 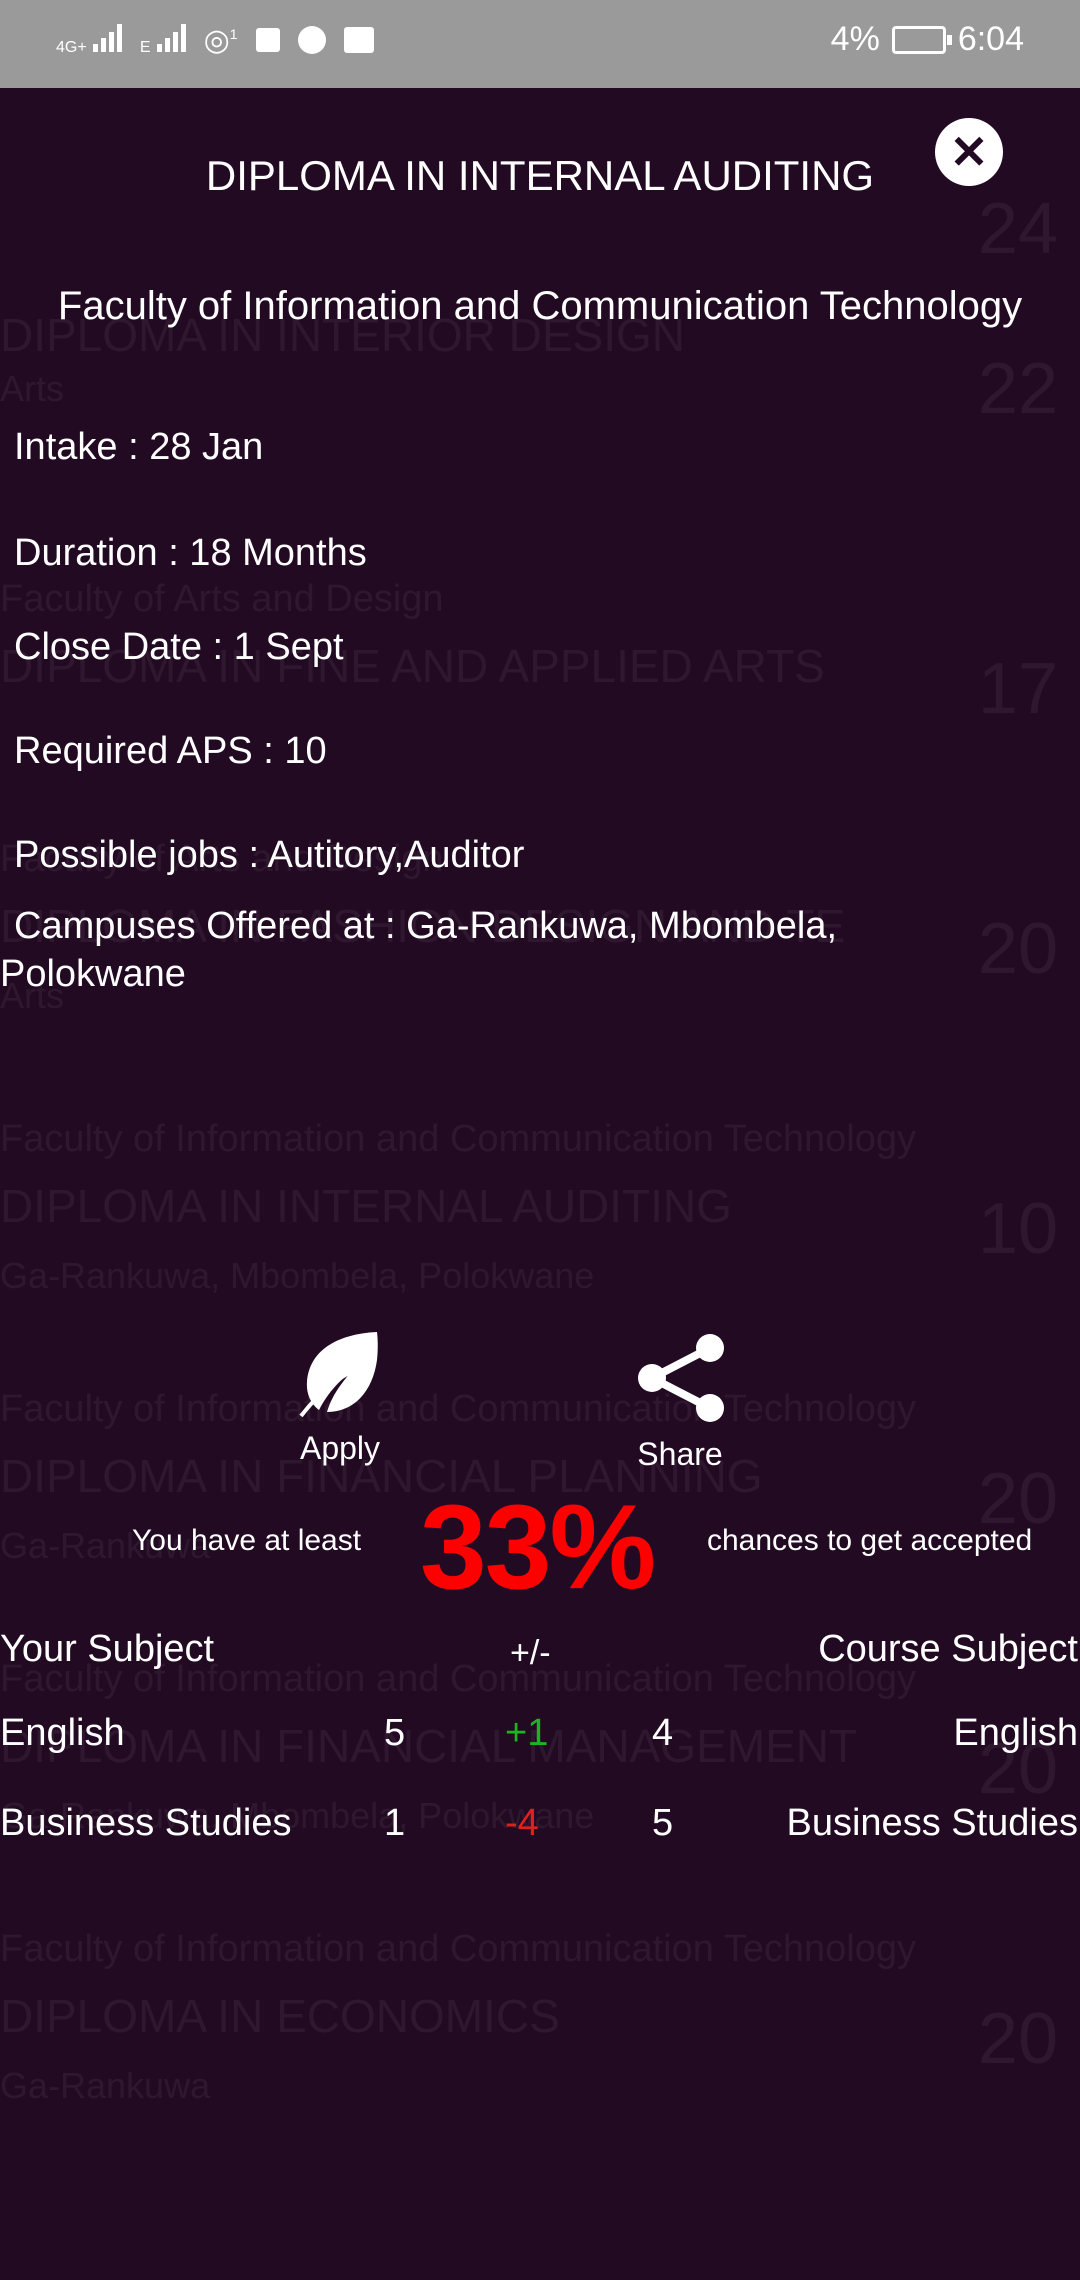 I want to click on status-bar: 4G+ E ◎1 4% 6:04, so click(x=540, y=44).